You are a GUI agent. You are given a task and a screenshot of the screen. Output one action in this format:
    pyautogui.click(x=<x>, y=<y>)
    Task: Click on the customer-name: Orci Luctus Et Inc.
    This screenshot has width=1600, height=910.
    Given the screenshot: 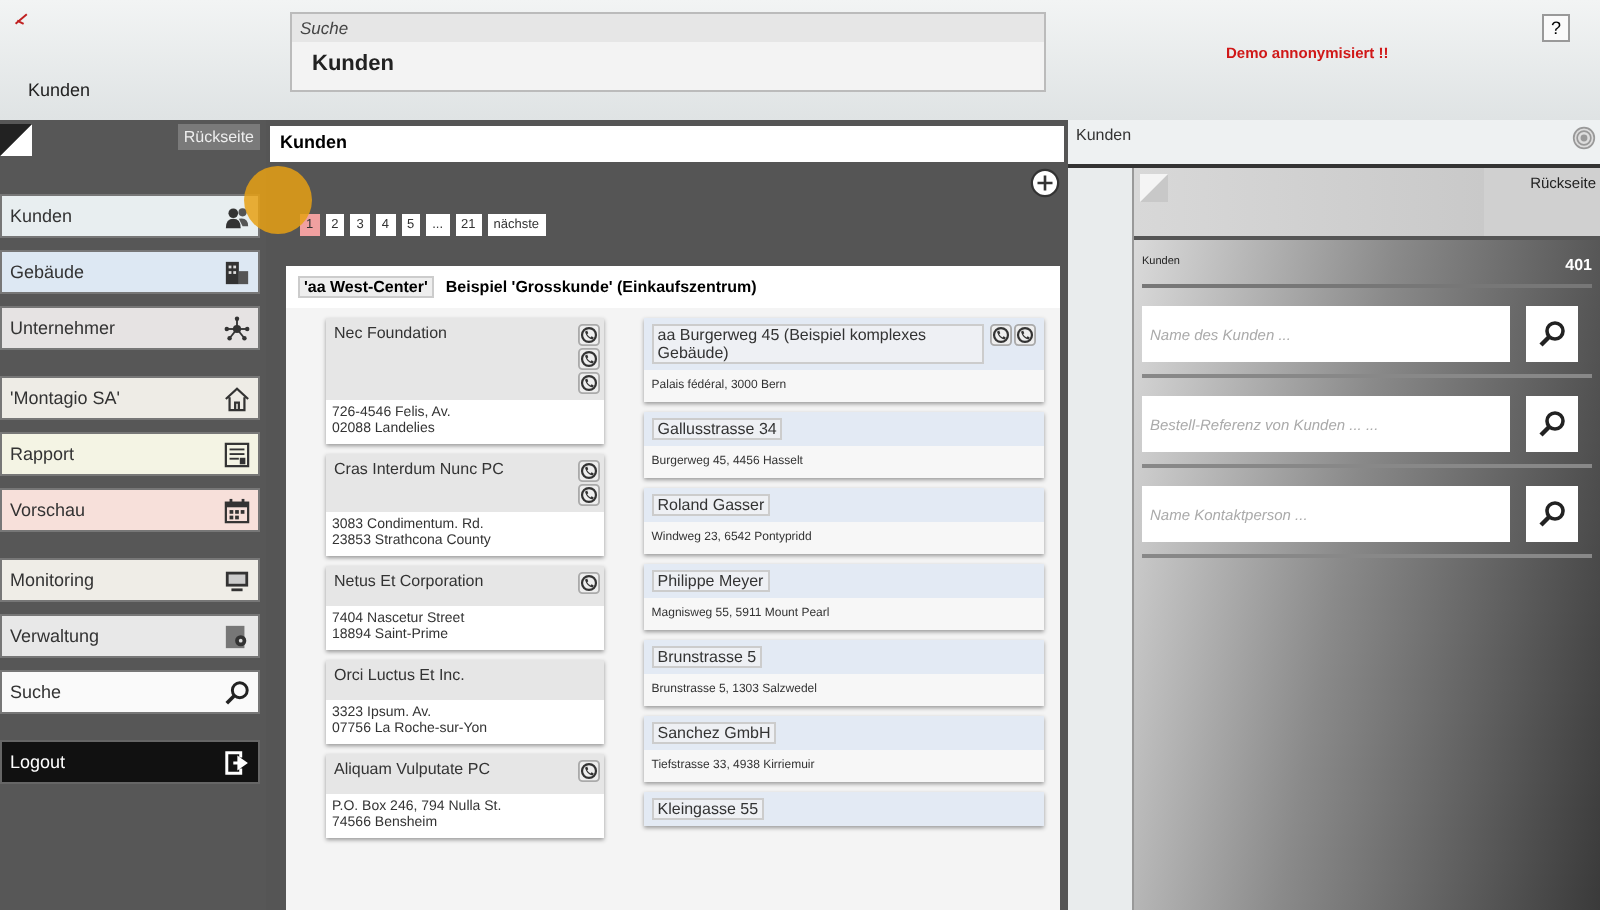 What is the action you would take?
    pyautogui.click(x=399, y=677)
    